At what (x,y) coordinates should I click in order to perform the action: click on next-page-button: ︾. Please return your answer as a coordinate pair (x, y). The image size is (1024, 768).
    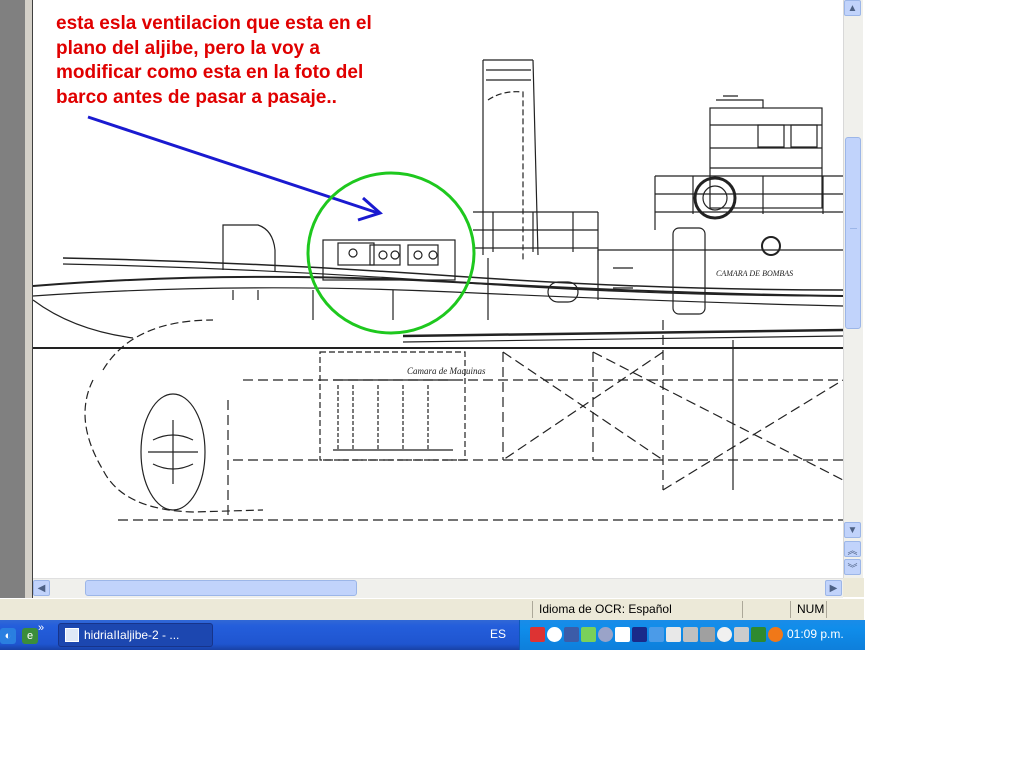
    Looking at the image, I should click on (852, 567).